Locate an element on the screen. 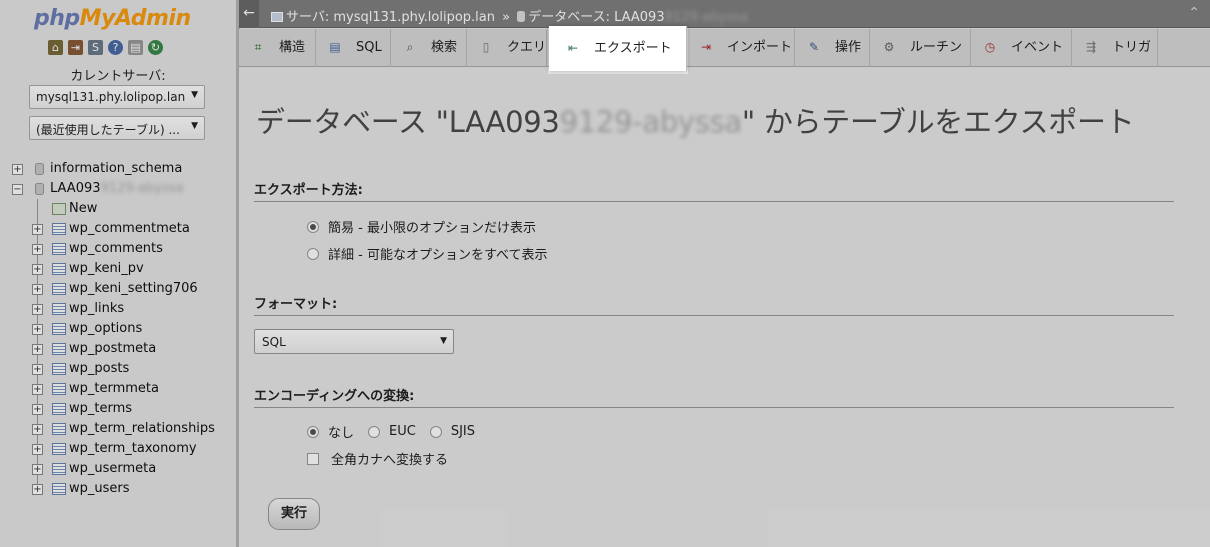 The height and width of the screenshot is (547, 1210). format-select: SQL ▼ is located at coordinates (354, 341).